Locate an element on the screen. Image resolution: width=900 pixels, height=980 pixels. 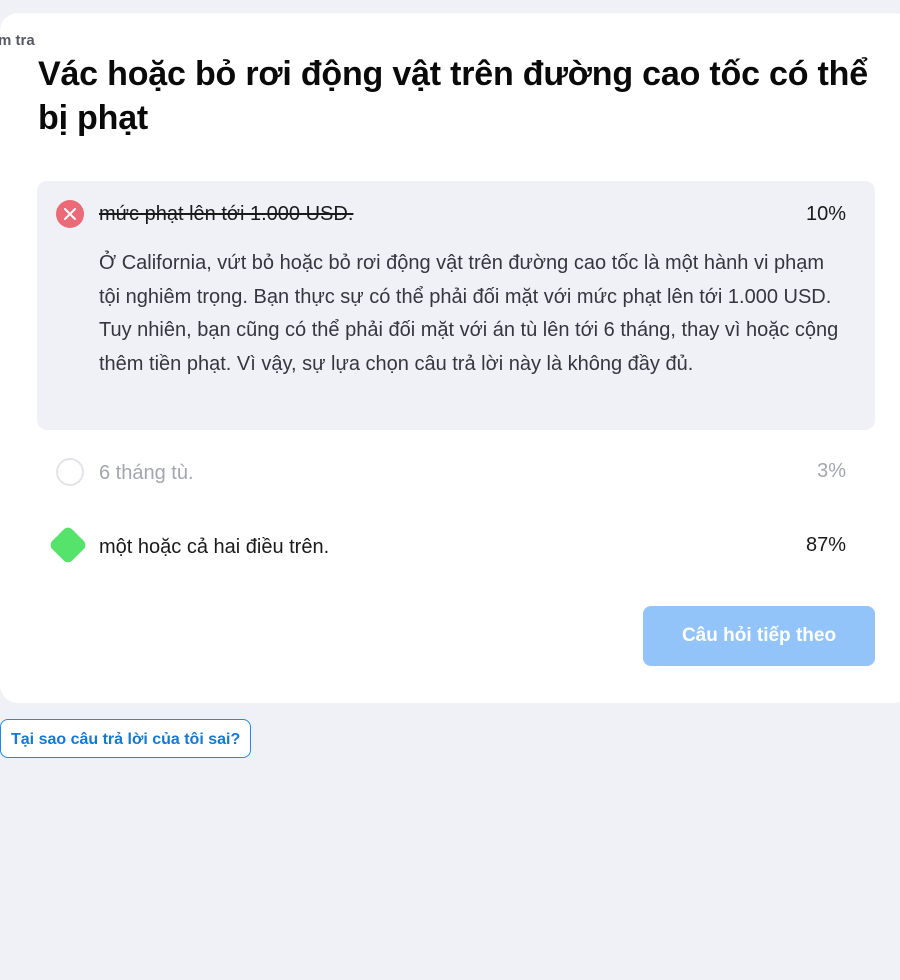
next-question-button: Câu hỏi tiếp theo is located at coordinates (759, 636).